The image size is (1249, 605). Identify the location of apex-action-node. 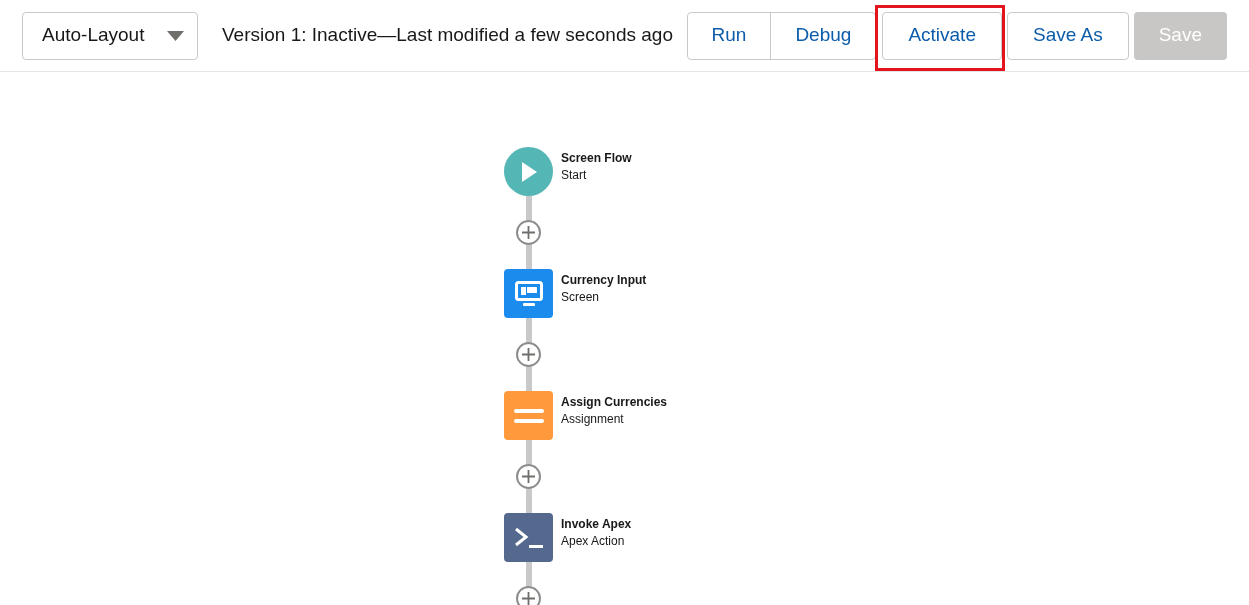
(528, 537).